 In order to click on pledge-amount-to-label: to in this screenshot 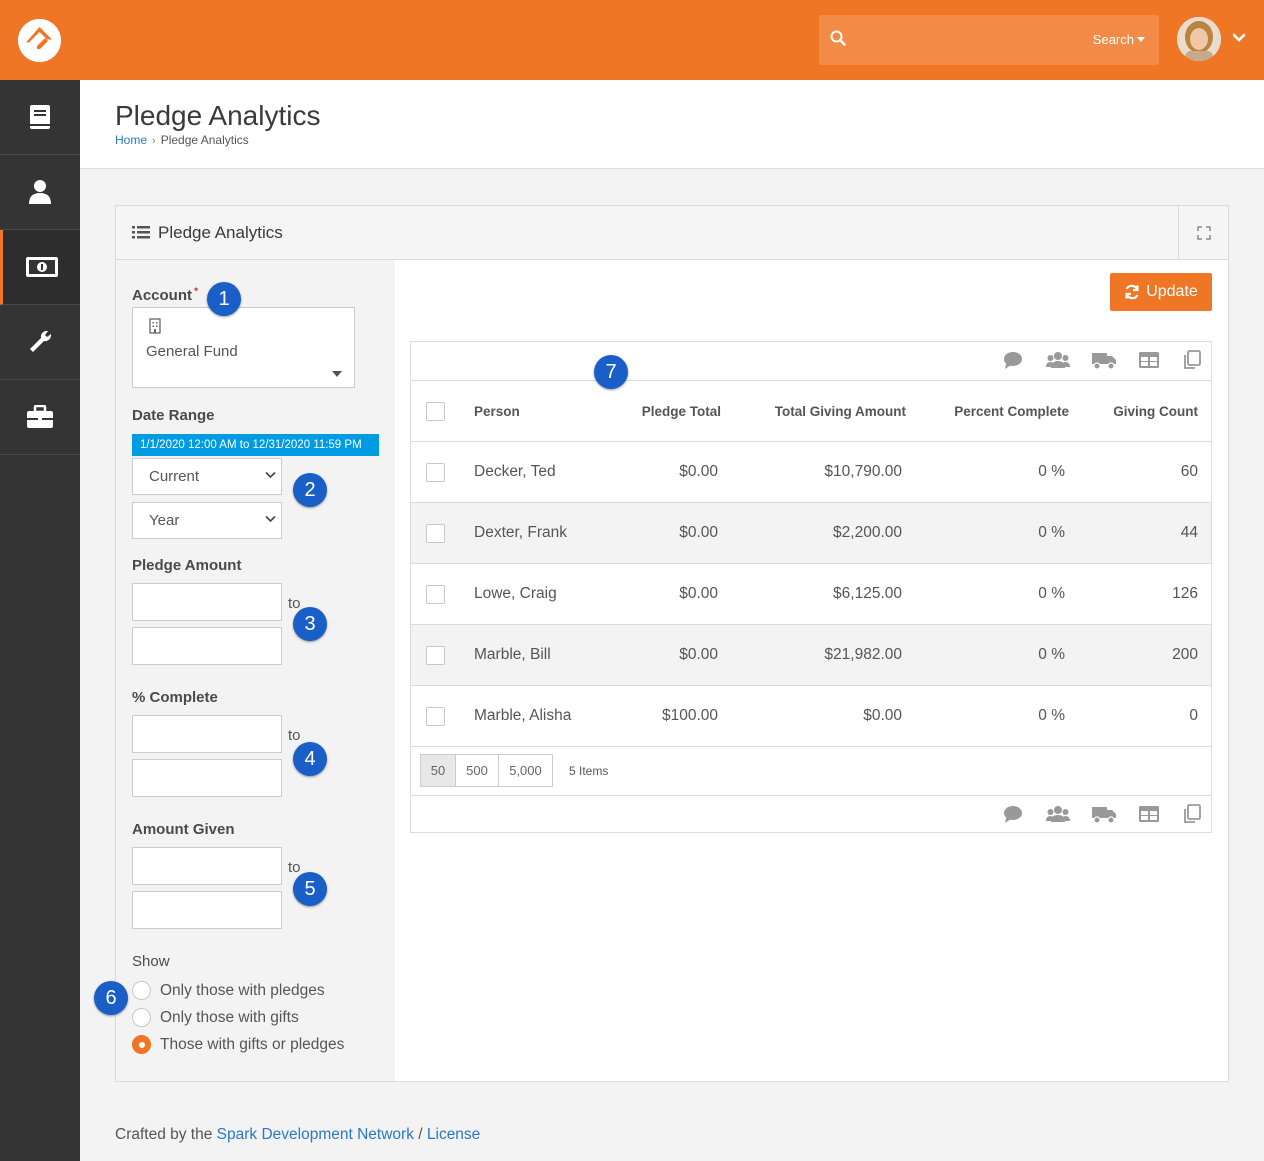, I will do `click(294, 603)`.